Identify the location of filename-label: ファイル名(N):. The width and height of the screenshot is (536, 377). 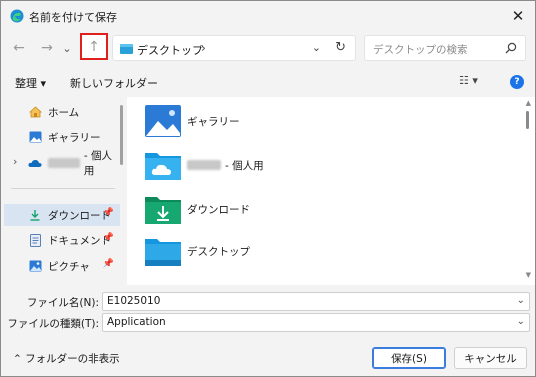
(62, 303).